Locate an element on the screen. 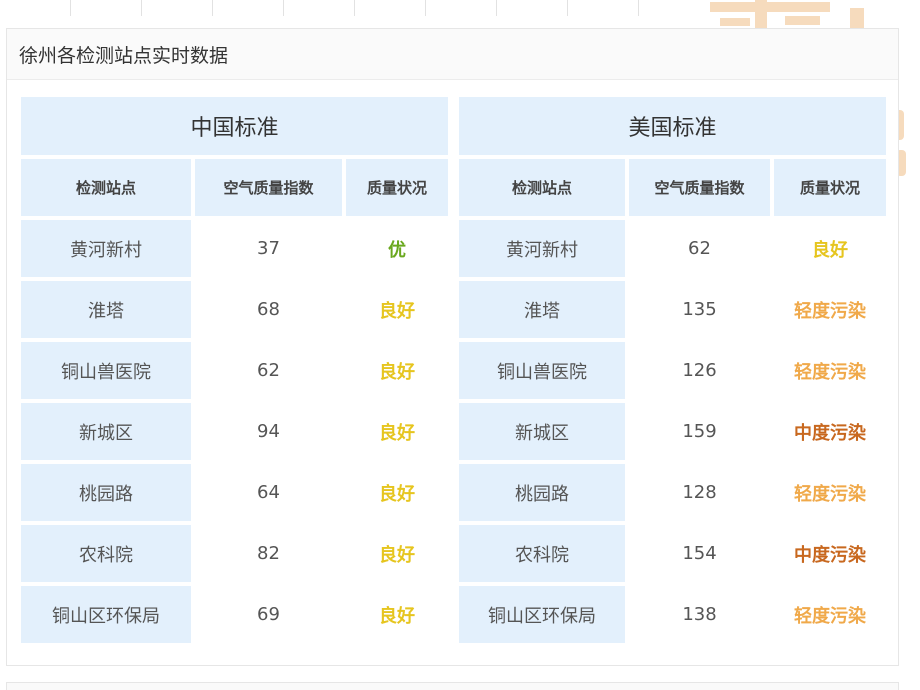  table-title-usa: 美国标准 is located at coordinates (672, 126).